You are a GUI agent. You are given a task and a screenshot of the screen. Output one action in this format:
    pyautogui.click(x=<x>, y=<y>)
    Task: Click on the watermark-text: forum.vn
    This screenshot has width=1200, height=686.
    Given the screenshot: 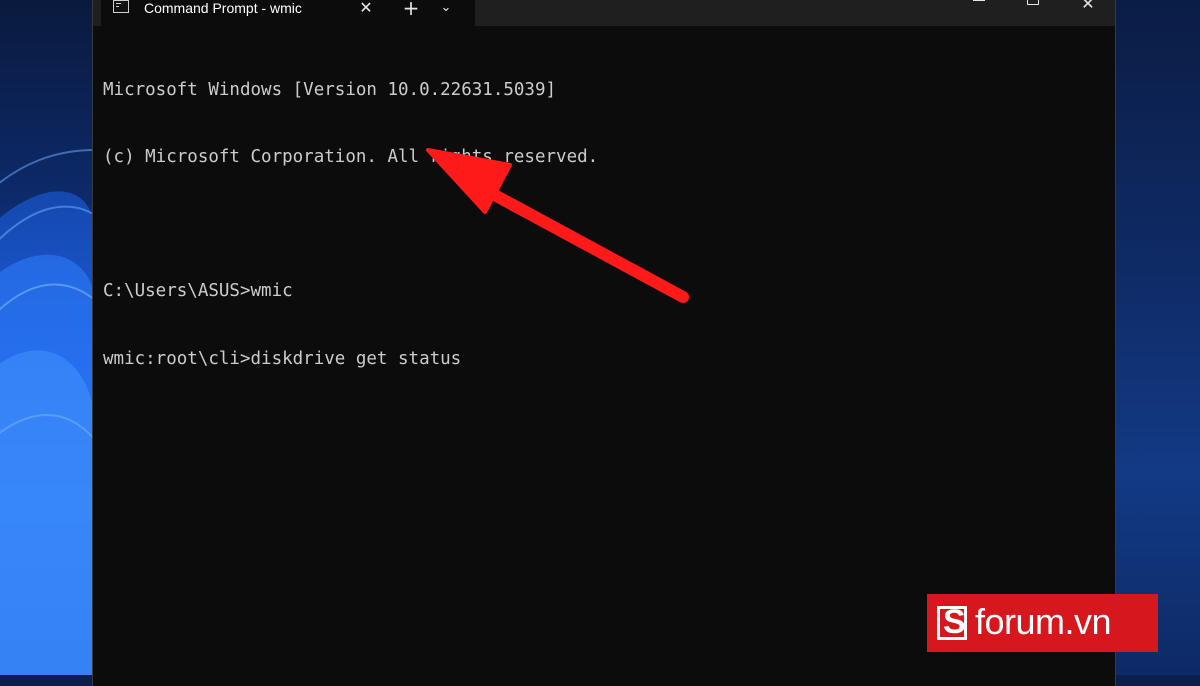 What is the action you would take?
    pyautogui.click(x=1043, y=621)
    